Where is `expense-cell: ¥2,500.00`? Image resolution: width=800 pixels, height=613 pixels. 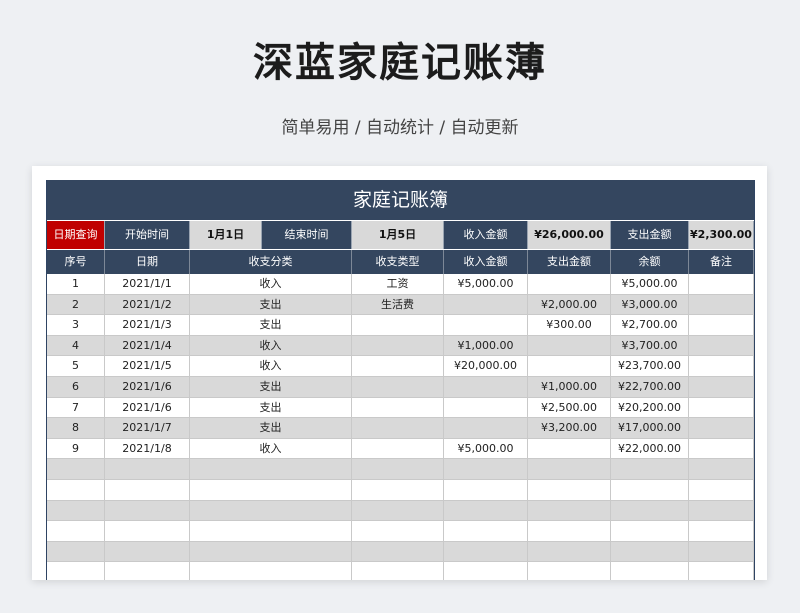 expense-cell: ¥2,500.00 is located at coordinates (569, 408).